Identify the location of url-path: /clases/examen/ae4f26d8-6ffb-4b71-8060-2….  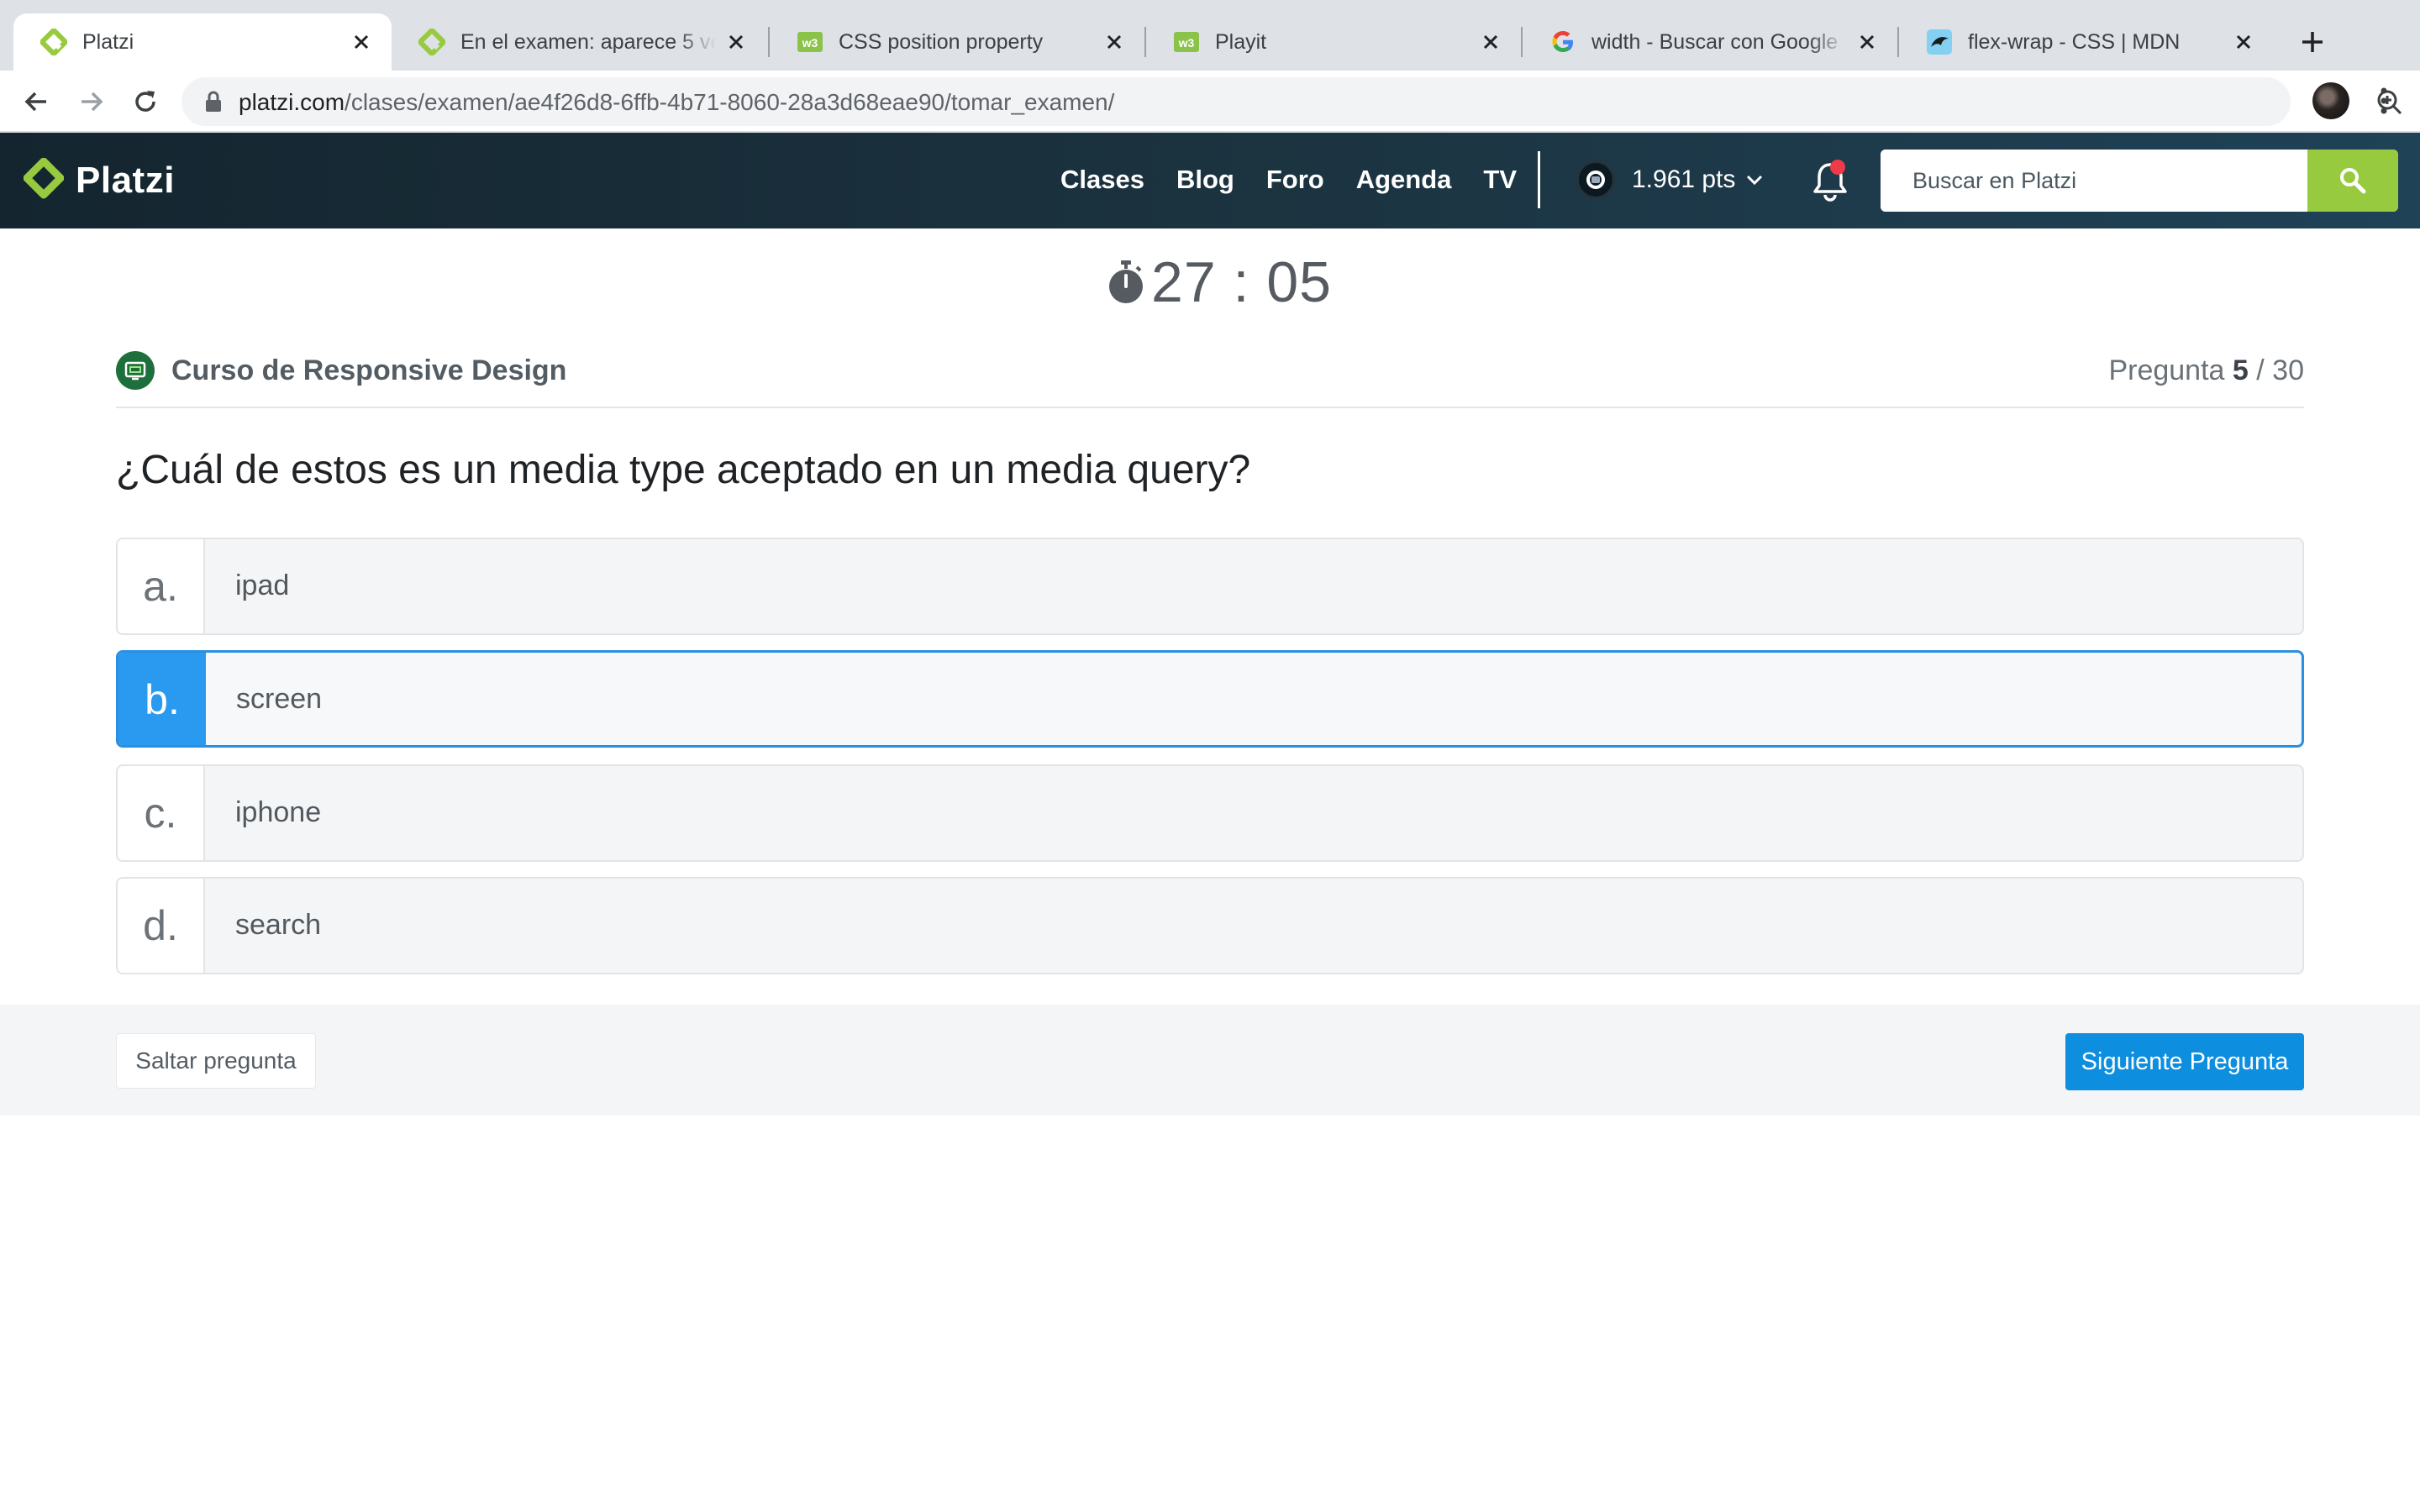
(730, 102).